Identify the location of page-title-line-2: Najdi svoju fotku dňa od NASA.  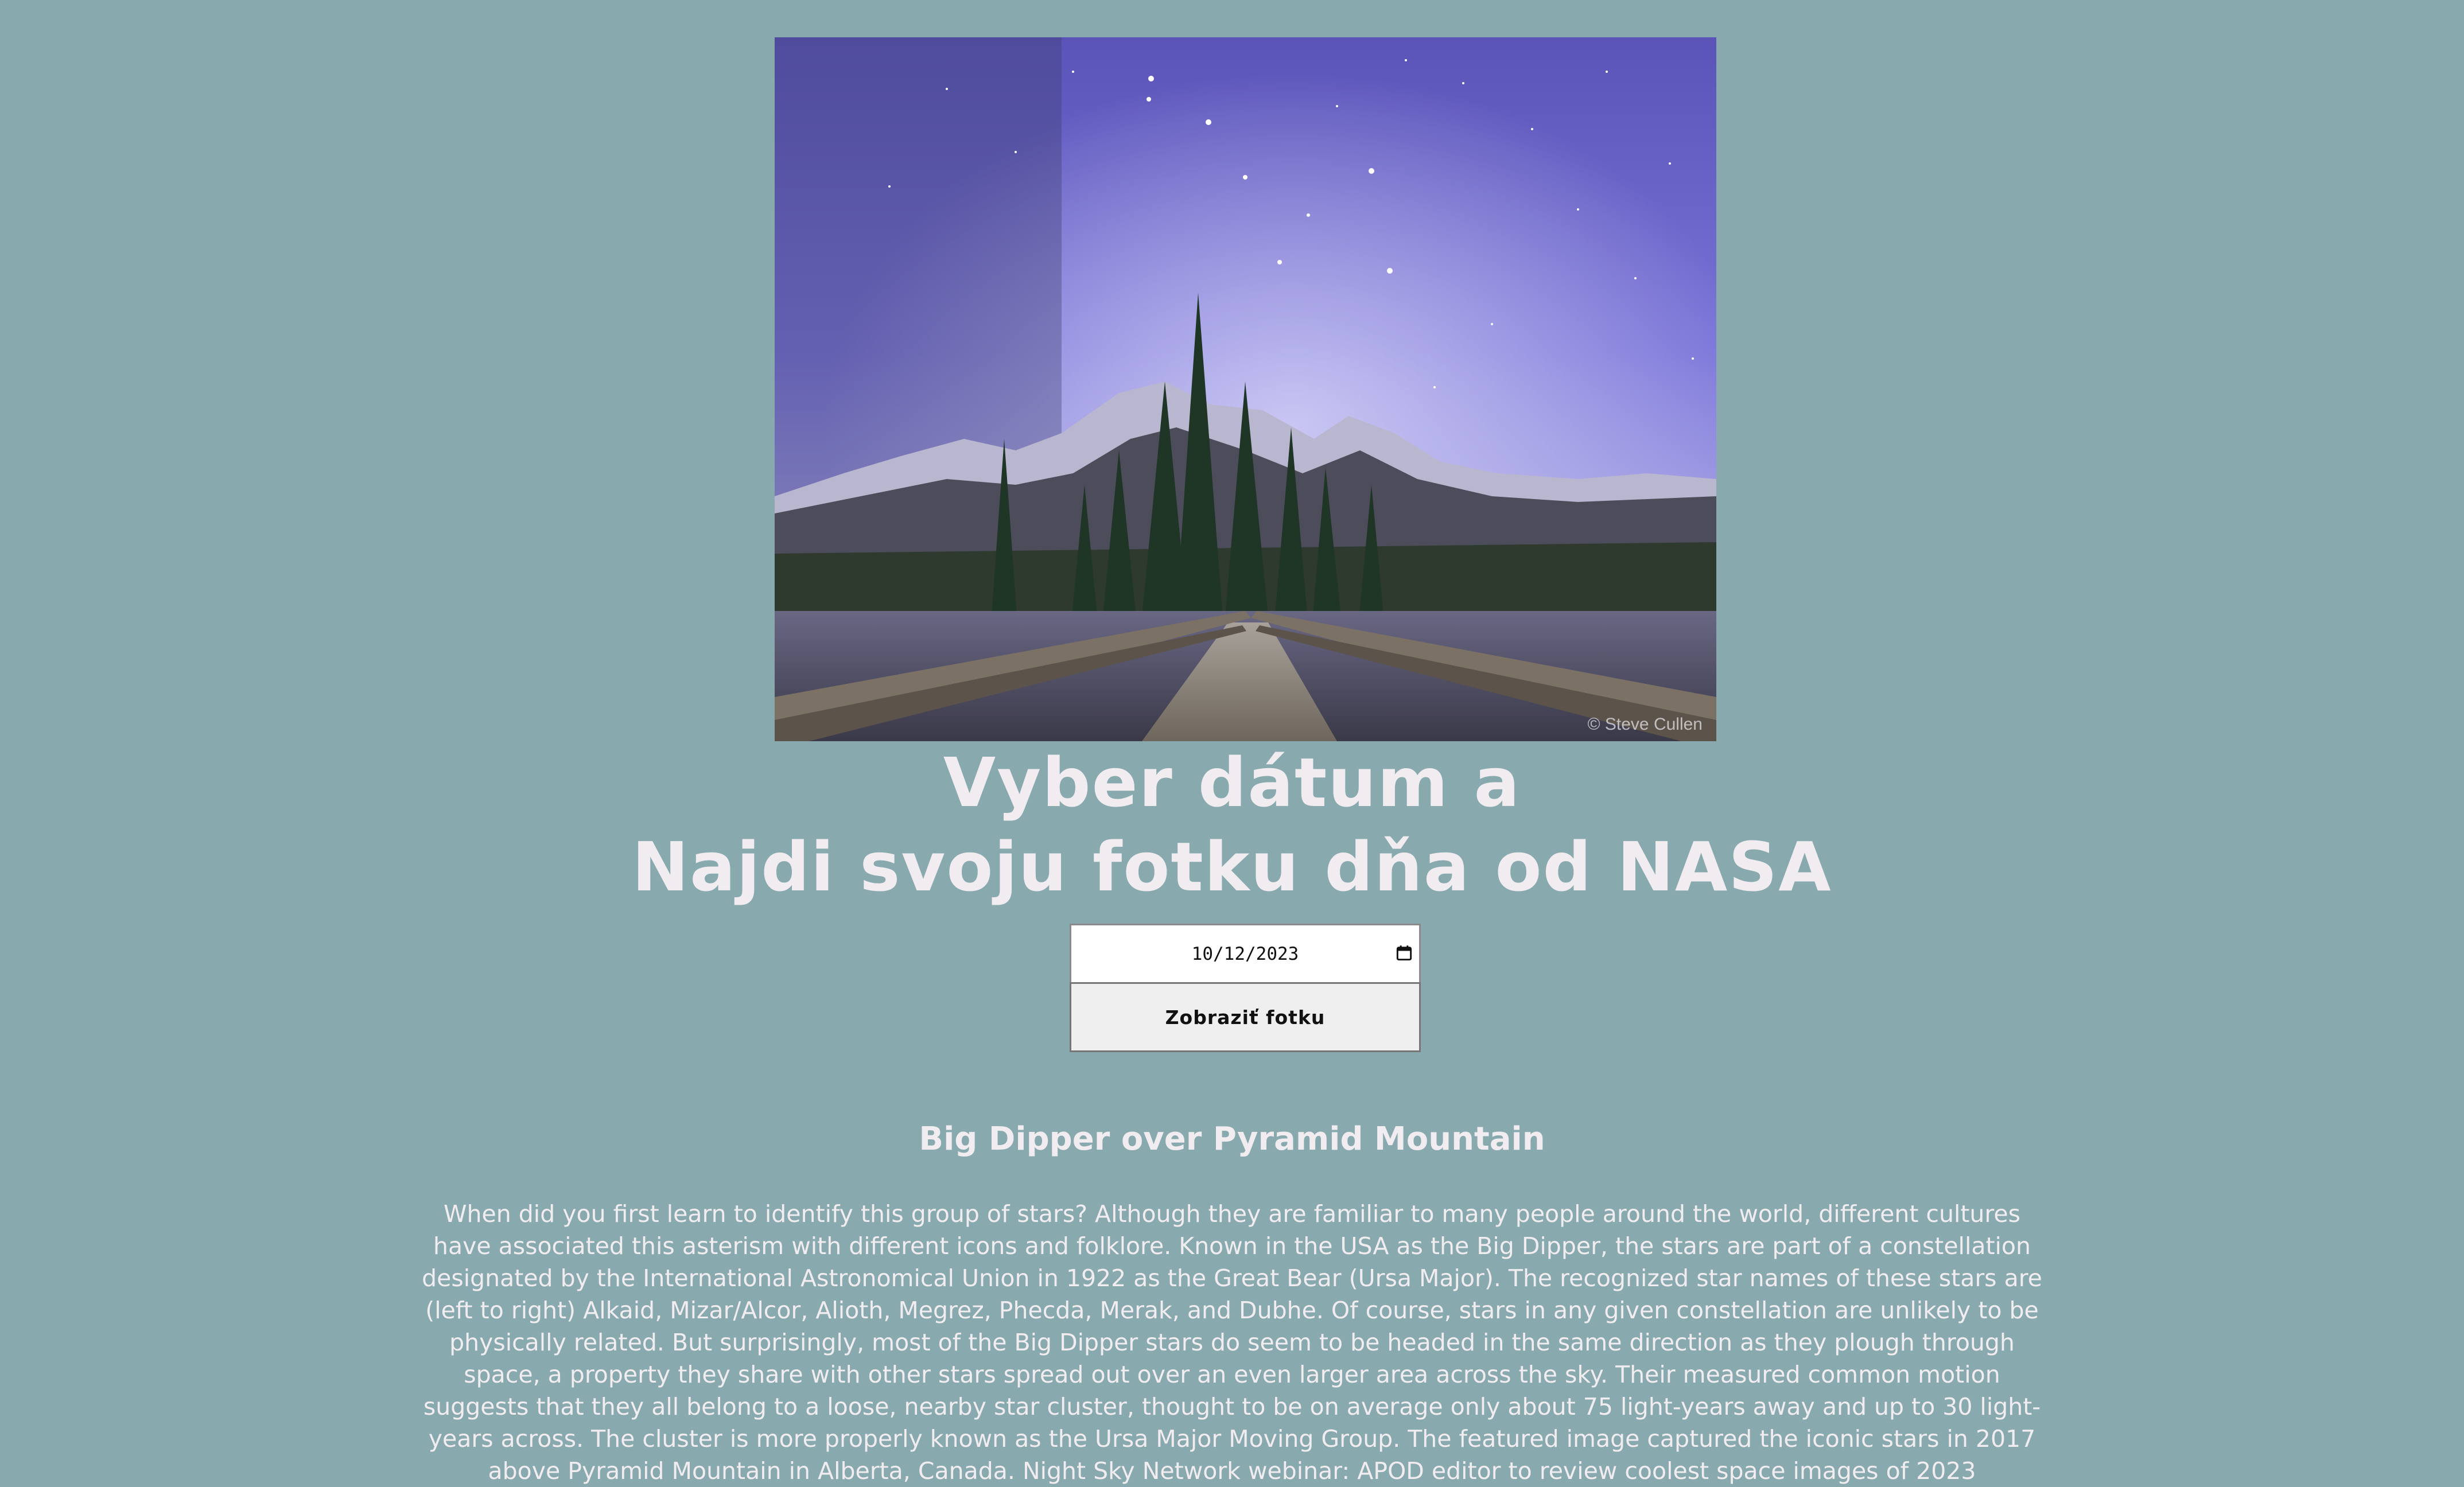
(1232, 866).